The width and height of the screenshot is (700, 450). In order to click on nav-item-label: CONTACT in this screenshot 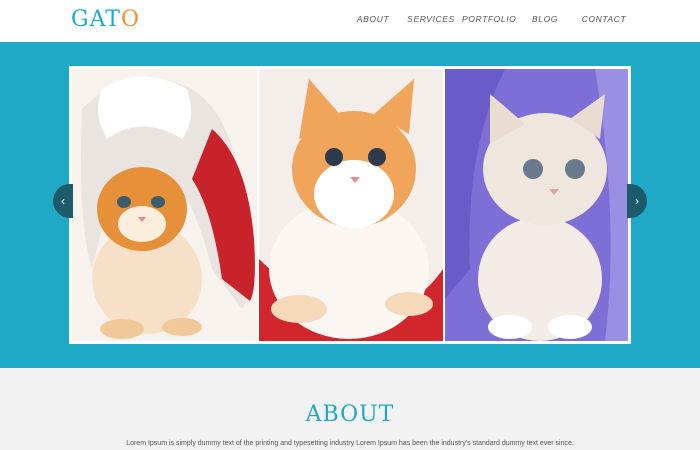, I will do `click(604, 19)`.